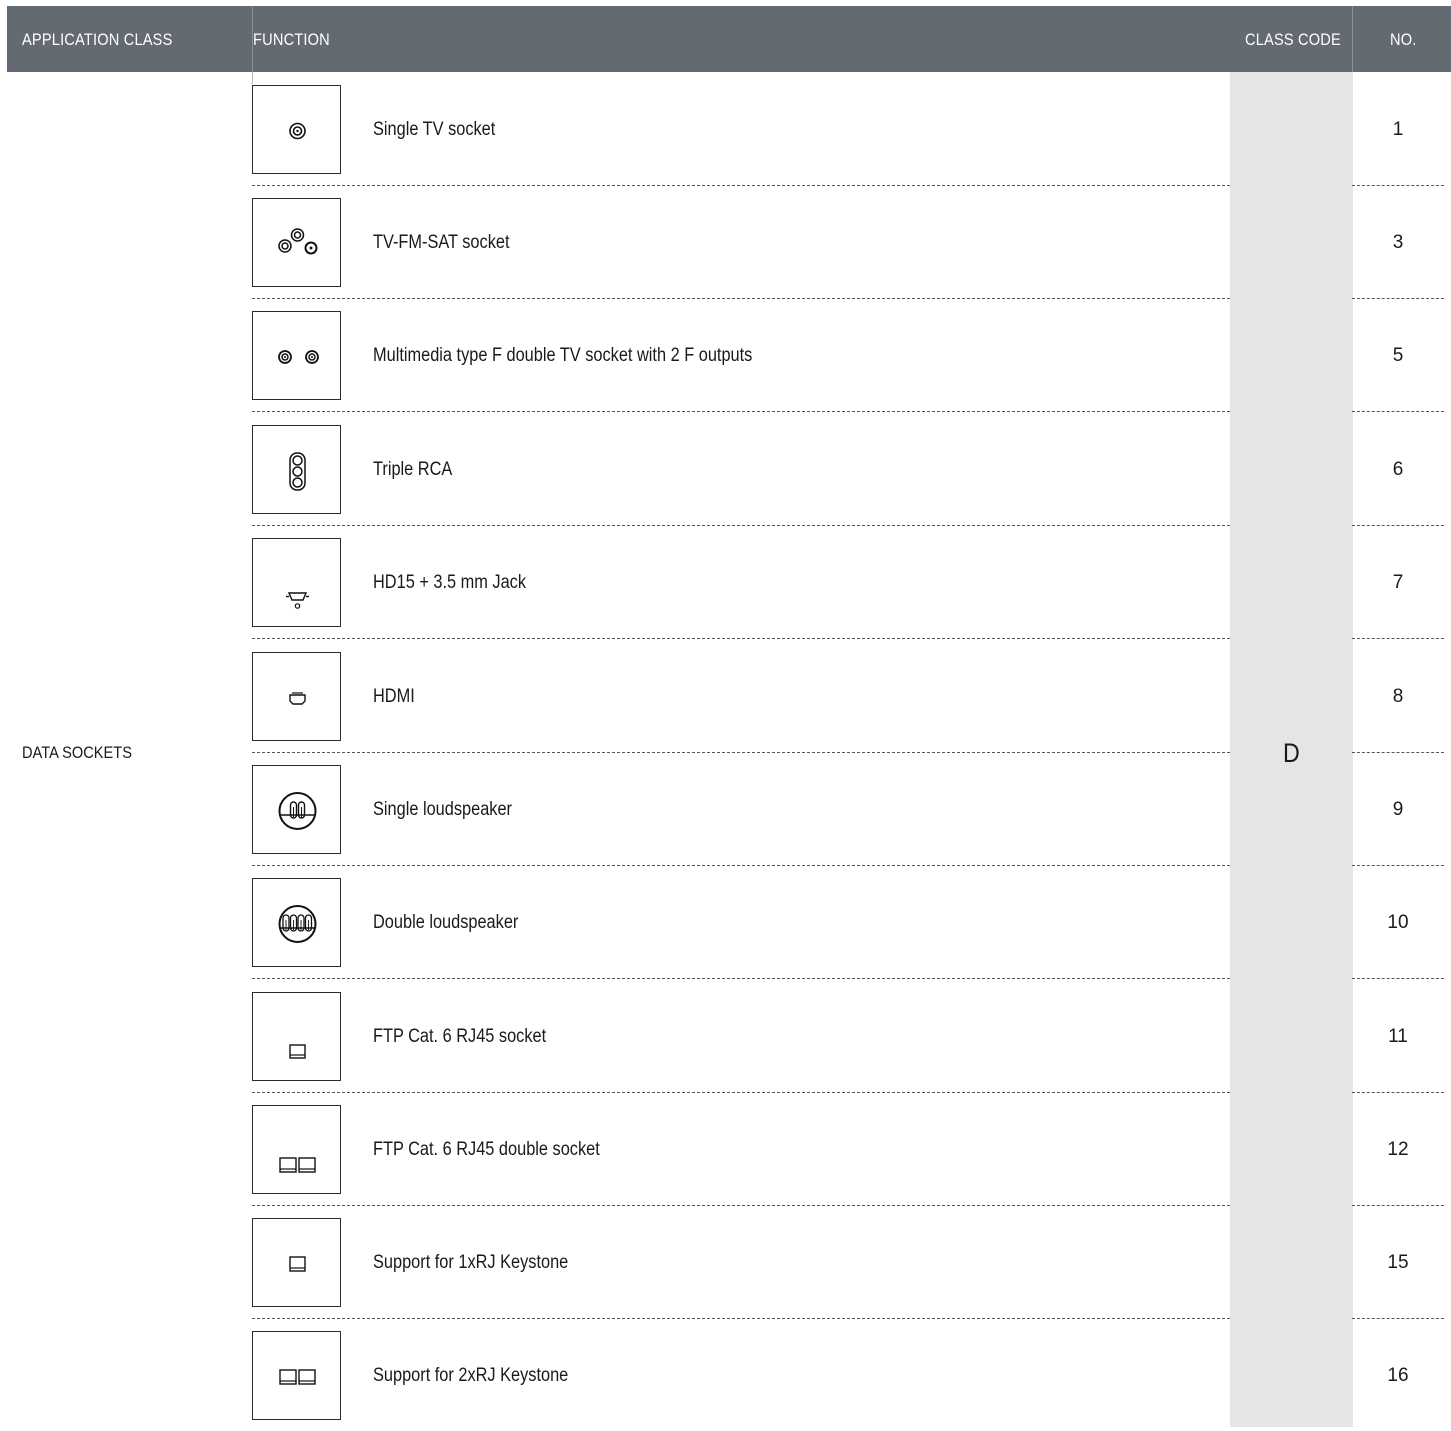 The height and width of the screenshot is (1431, 1451). What do you see at coordinates (1398, 1036) in the screenshot?
I see `item-number: 11` at bounding box center [1398, 1036].